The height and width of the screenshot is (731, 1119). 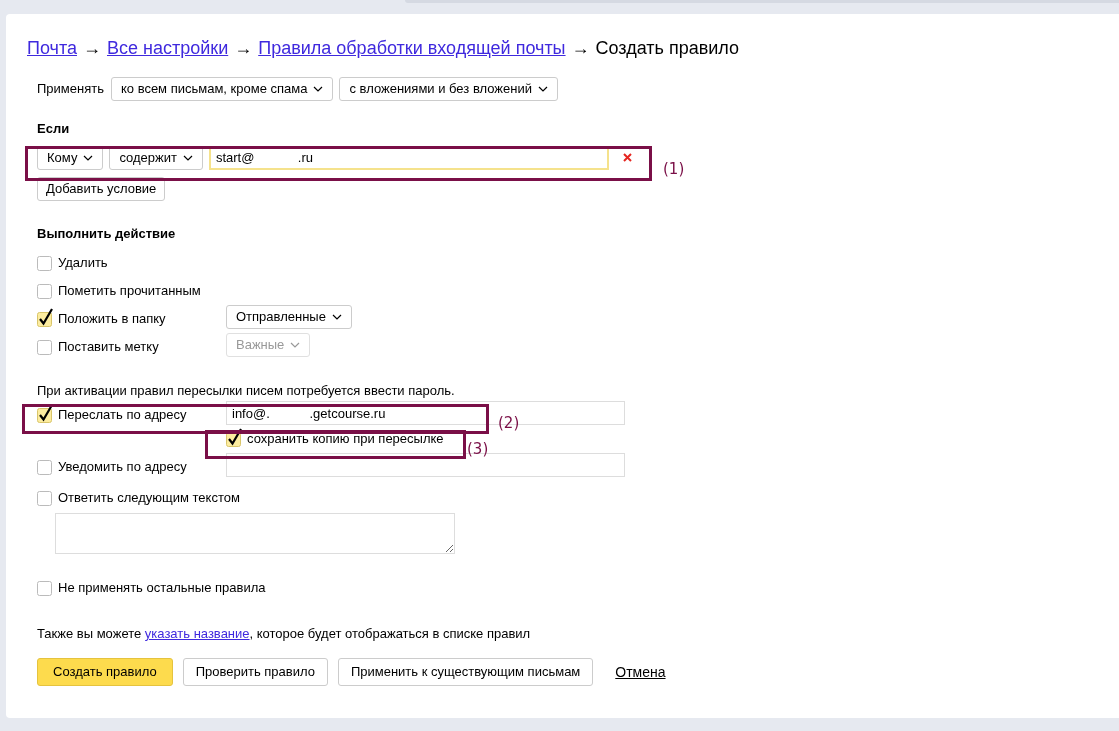 I want to click on dropdown: Отправленные, so click(x=289, y=317).